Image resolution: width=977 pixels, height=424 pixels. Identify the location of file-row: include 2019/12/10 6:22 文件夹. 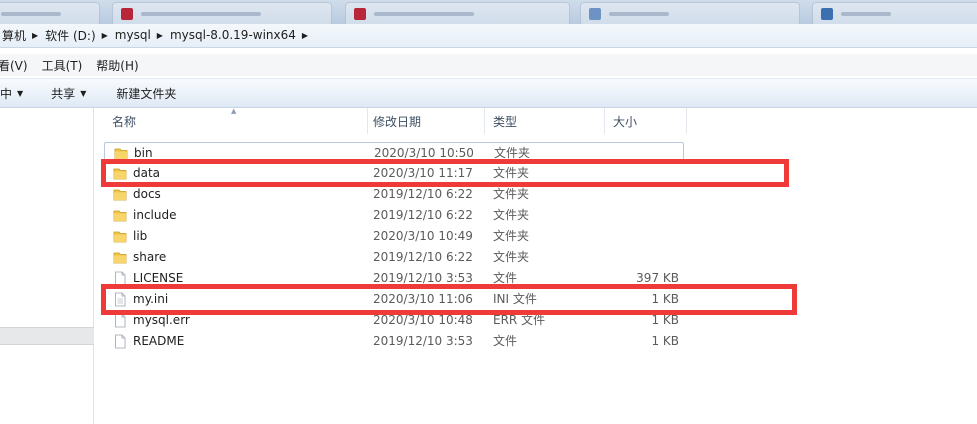
(394, 215).